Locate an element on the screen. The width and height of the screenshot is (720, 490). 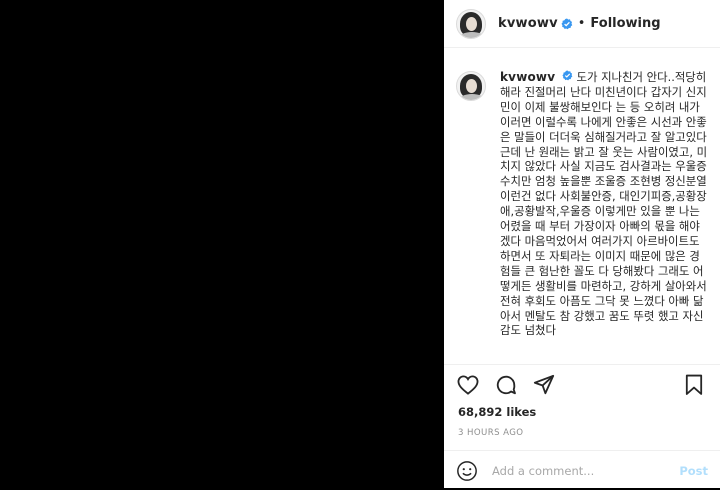
actions-section: 68,892 likes 3 HOURS AGO Post is located at coordinates (582, 426).